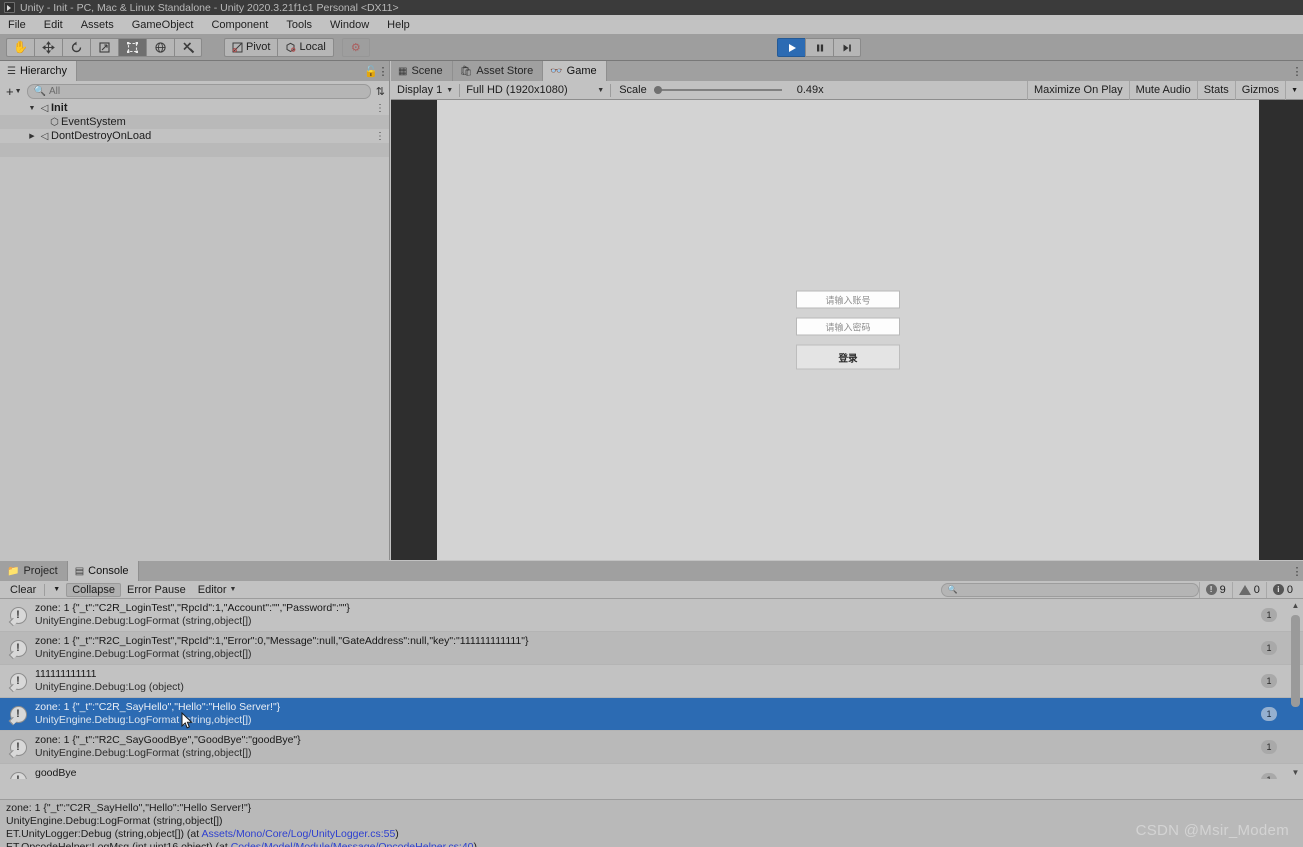 This screenshot has height=847, width=1303. Describe the element at coordinates (198, 91) in the screenshot. I see `hierarchy-search-input: 🔍 All` at that location.